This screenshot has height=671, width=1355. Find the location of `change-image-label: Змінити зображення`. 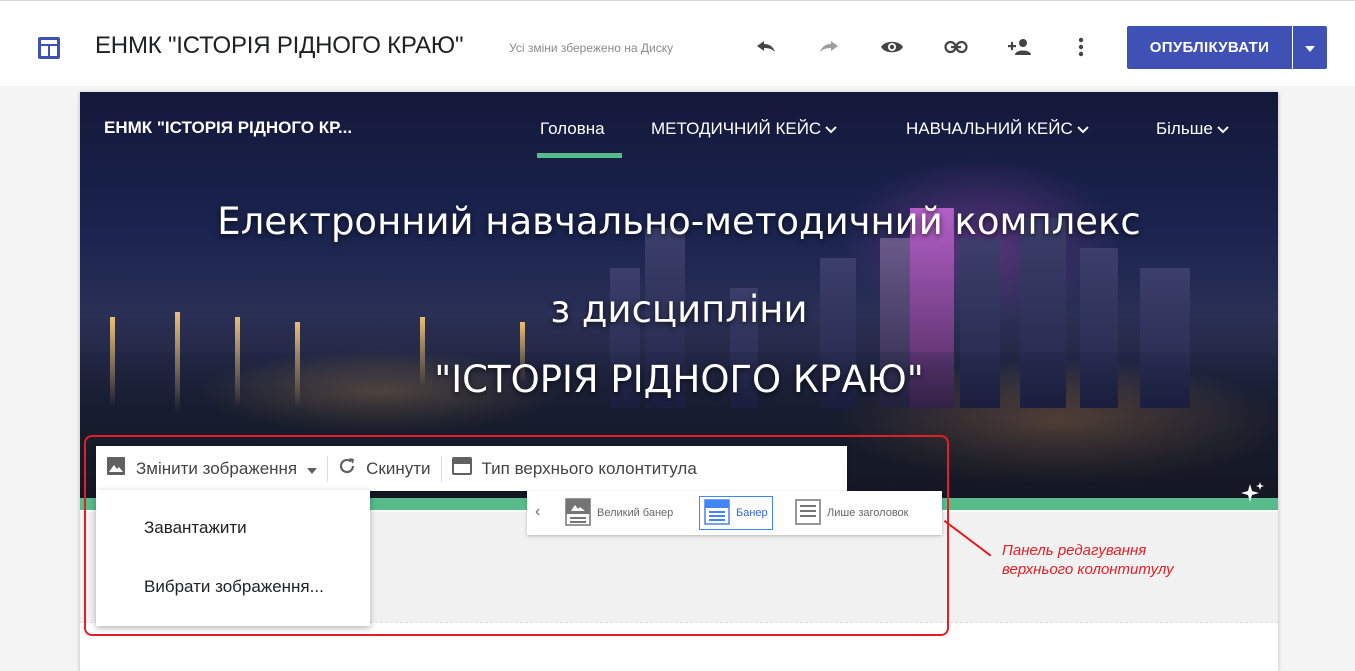

change-image-label: Змінити зображення is located at coordinates (217, 468).